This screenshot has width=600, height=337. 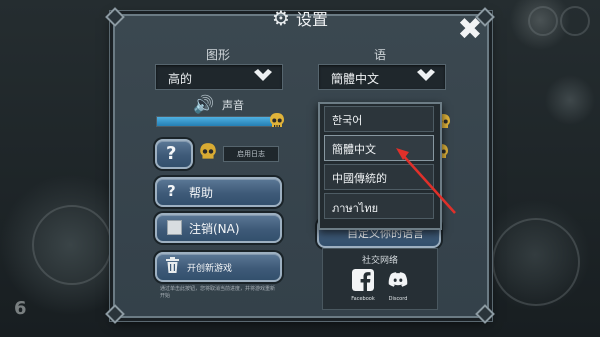 What do you see at coordinates (311, 19) in the screenshot?
I see `dialog-title: 设置` at bounding box center [311, 19].